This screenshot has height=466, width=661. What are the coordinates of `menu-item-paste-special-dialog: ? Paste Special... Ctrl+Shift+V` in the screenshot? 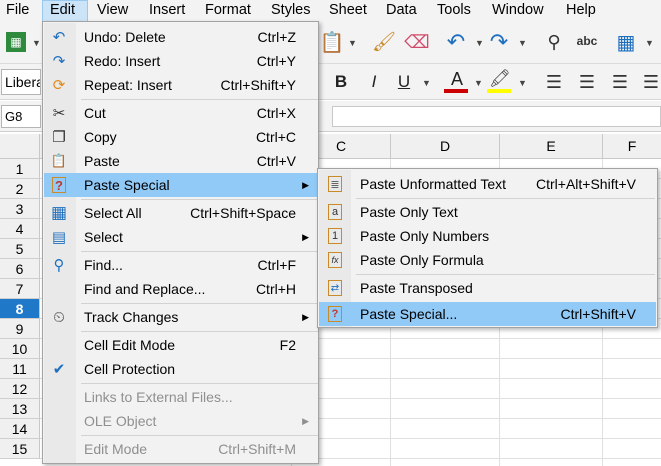 It's located at (487, 314).